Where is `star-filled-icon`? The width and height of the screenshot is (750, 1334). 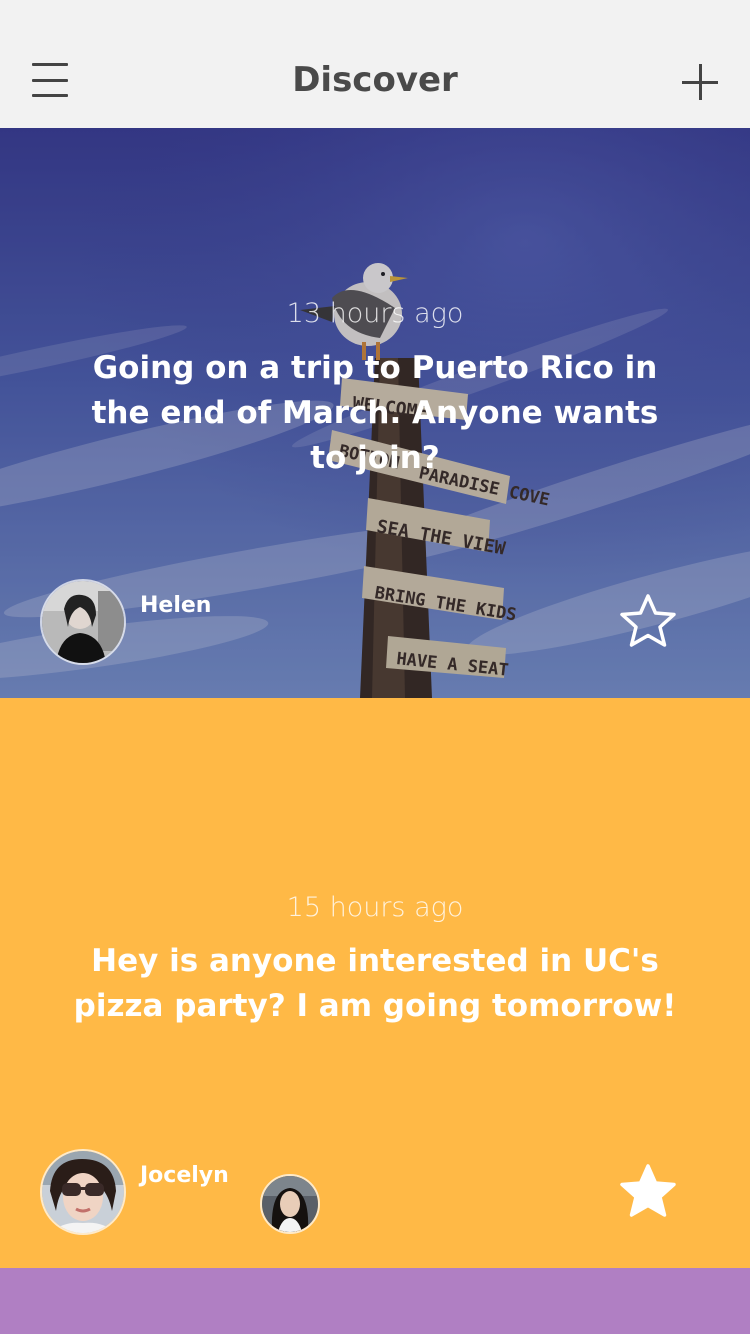 star-filled-icon is located at coordinates (648, 1190).